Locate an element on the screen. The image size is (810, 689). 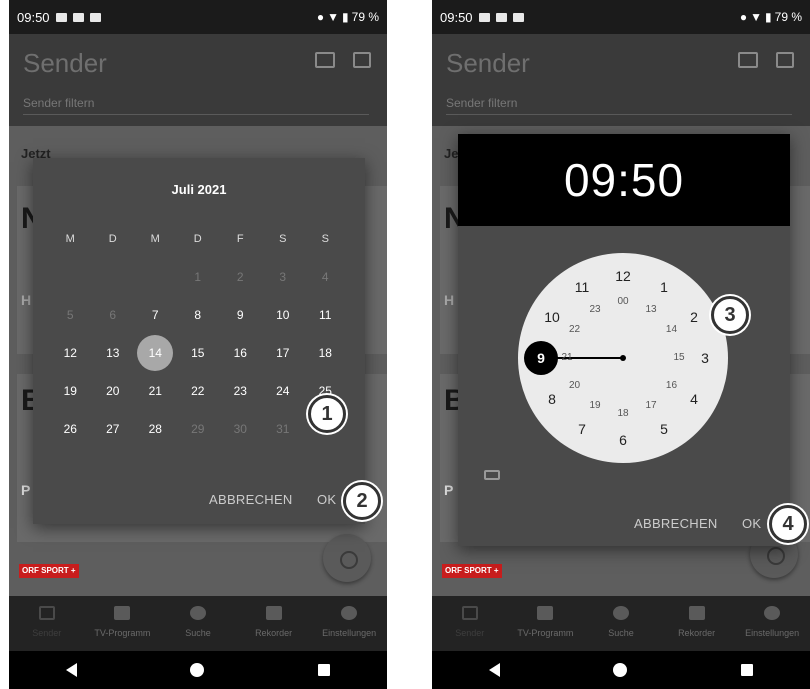
day-24: 24 is located at coordinates (283, 391).